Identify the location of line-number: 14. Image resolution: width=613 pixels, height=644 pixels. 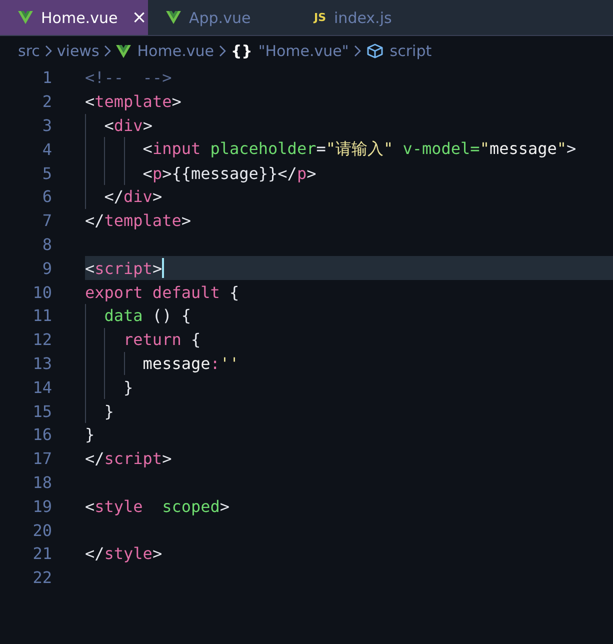
(42, 387).